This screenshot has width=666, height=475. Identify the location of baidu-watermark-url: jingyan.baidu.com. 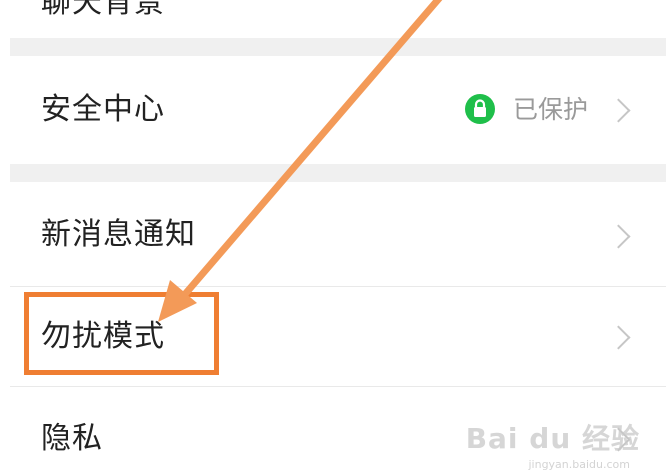
(579, 464).